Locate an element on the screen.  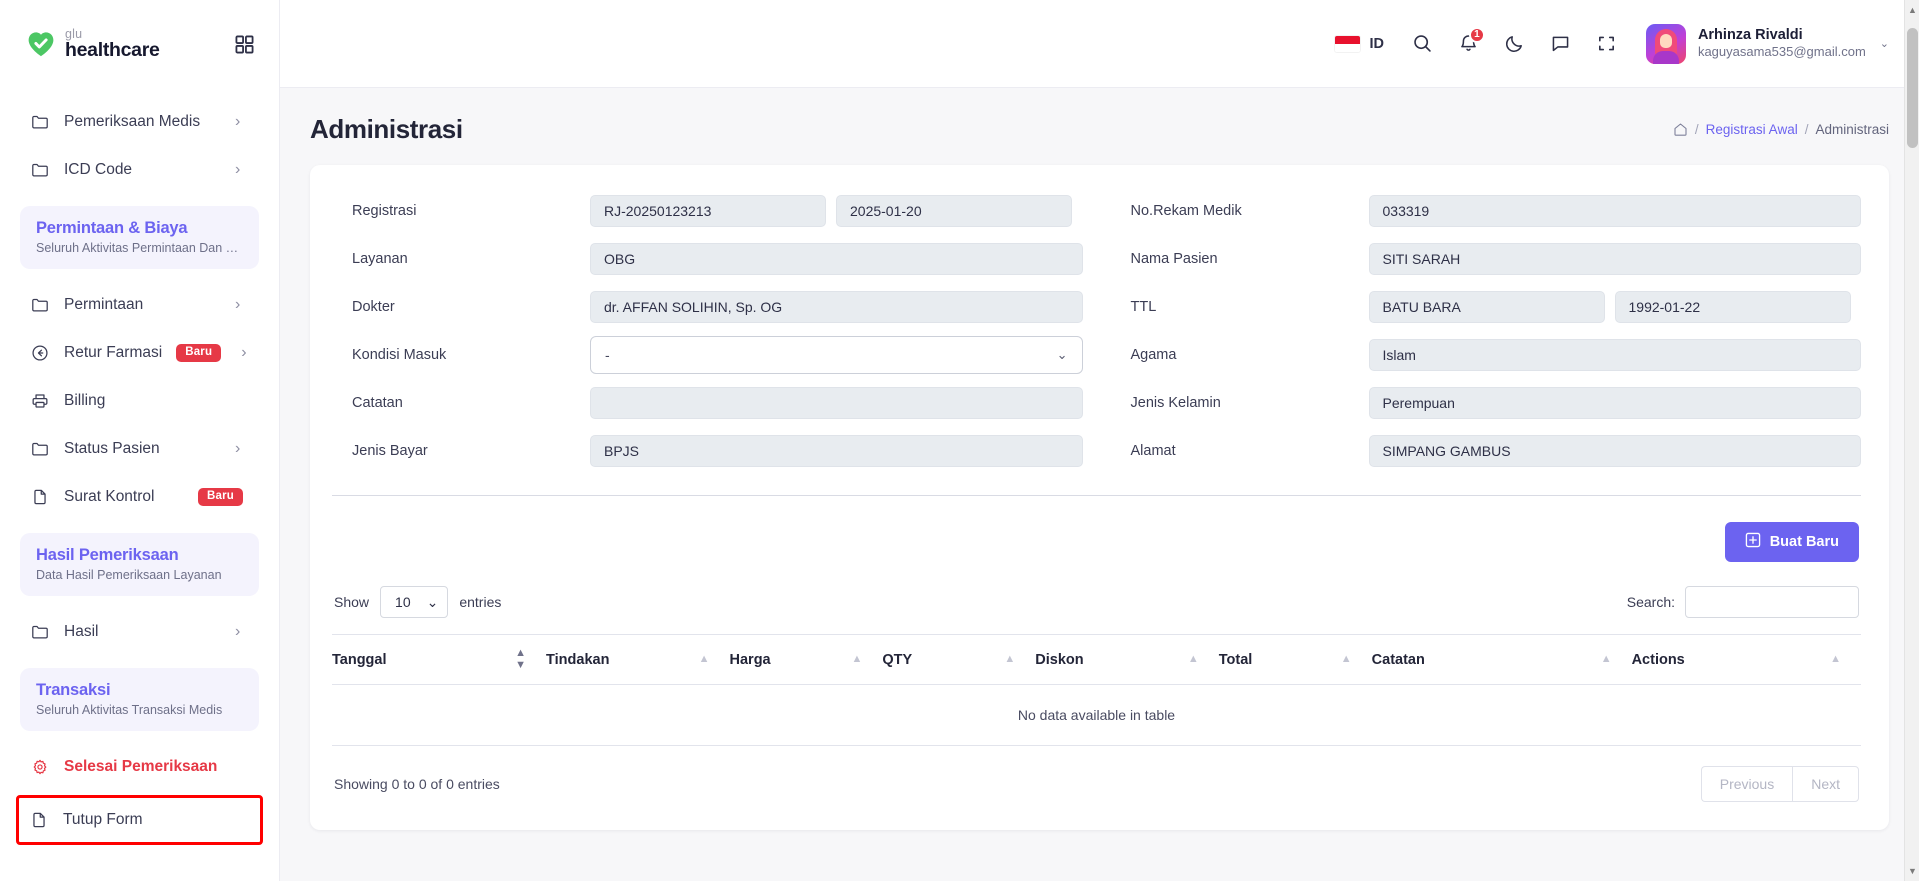
action-row: Buat Baru is located at coordinates (1096, 529).